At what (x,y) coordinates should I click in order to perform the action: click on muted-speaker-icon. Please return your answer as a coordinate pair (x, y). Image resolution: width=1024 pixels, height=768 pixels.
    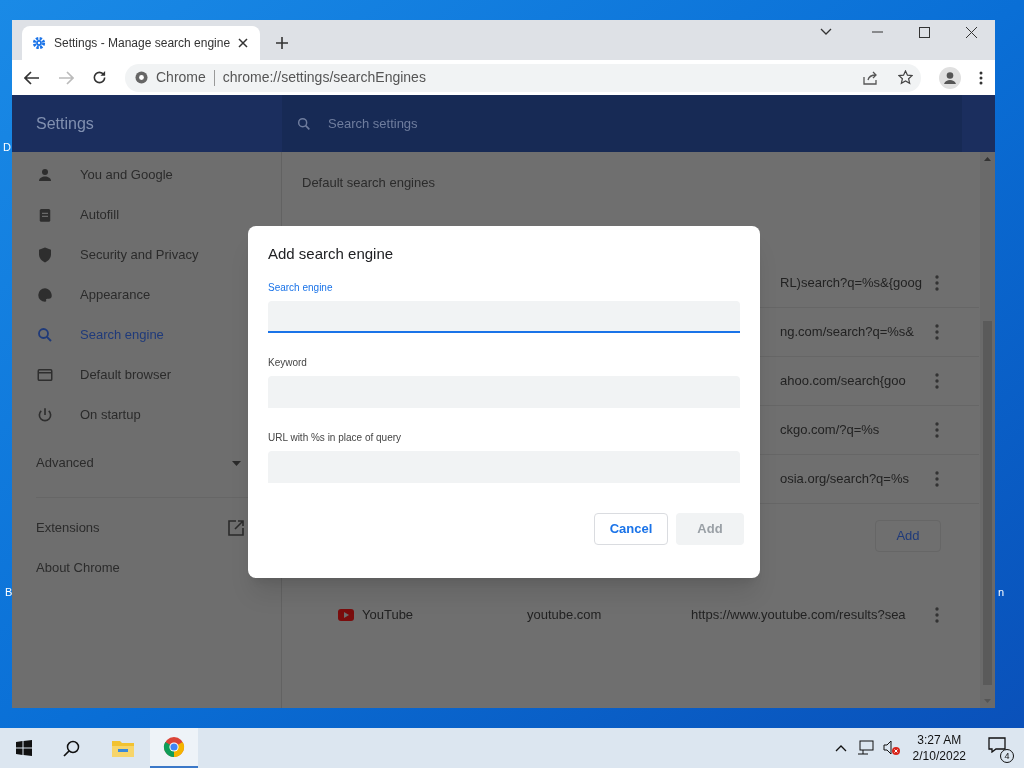
    Looking at the image, I should click on (891, 748).